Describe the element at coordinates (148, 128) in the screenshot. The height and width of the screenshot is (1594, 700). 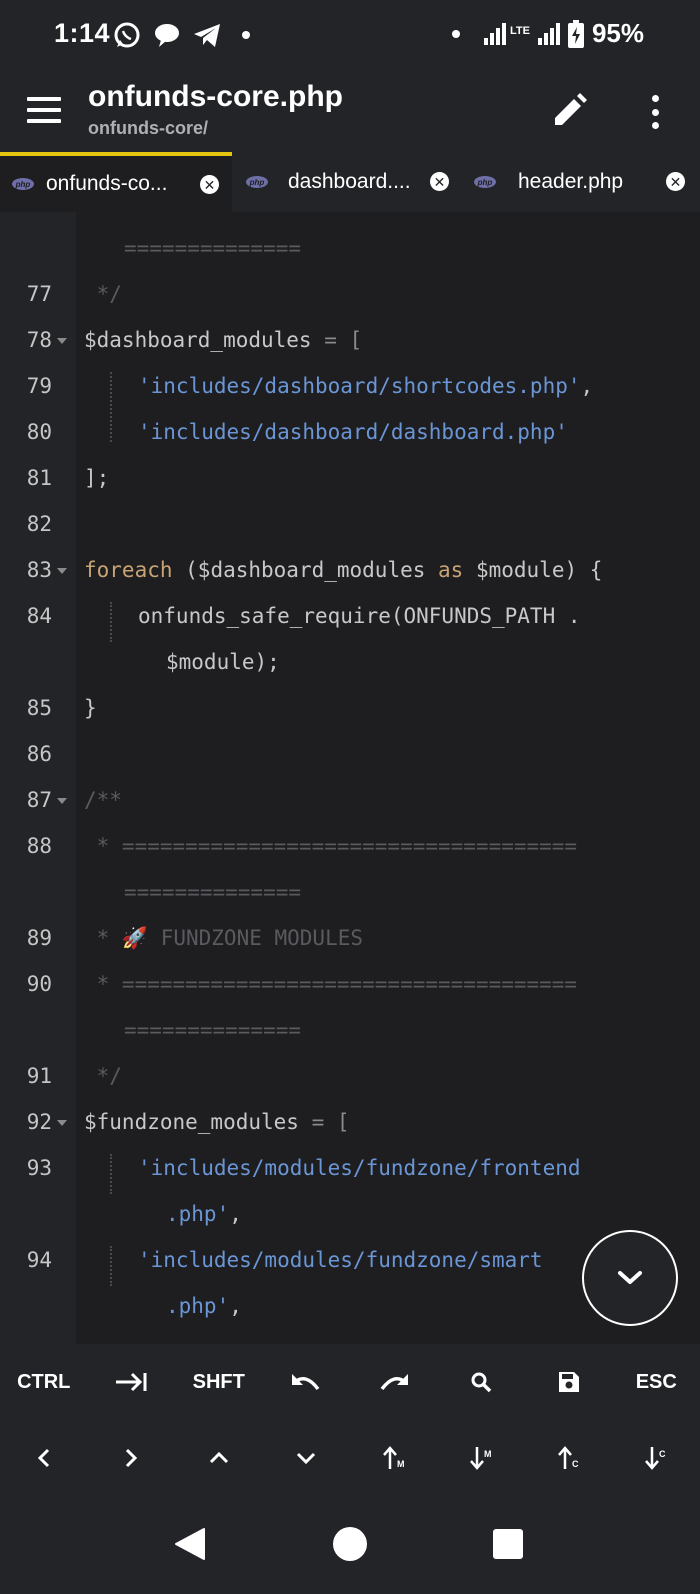
I see `file-path: onfunds-core/` at that location.